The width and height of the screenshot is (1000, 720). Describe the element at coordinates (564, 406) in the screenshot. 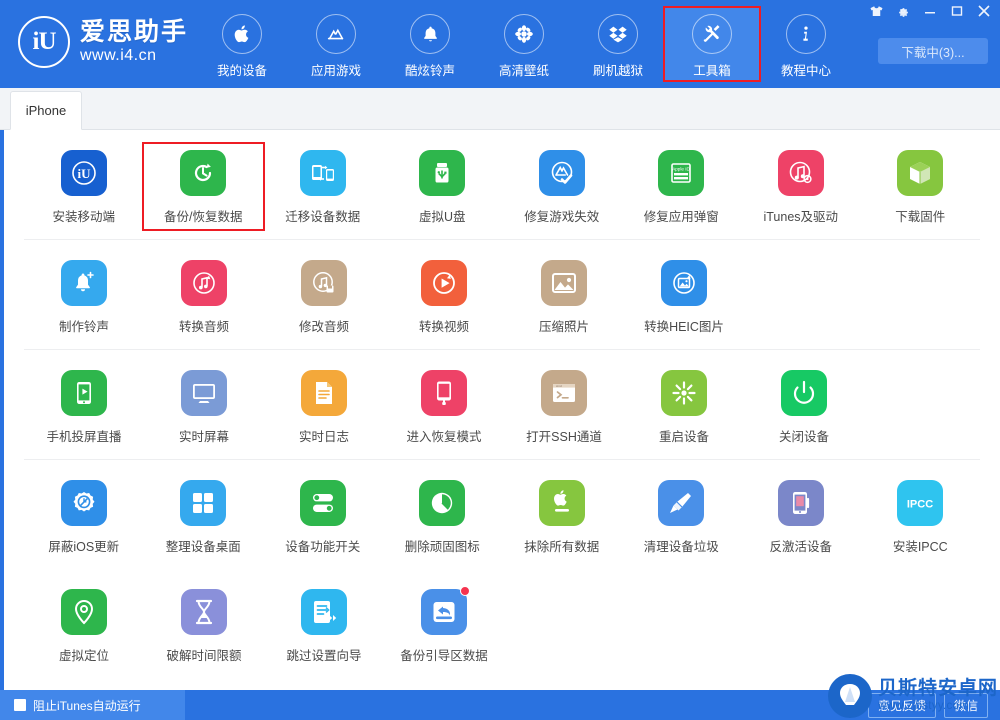

I see `tool-item: cmd 打开SSH通道` at that location.